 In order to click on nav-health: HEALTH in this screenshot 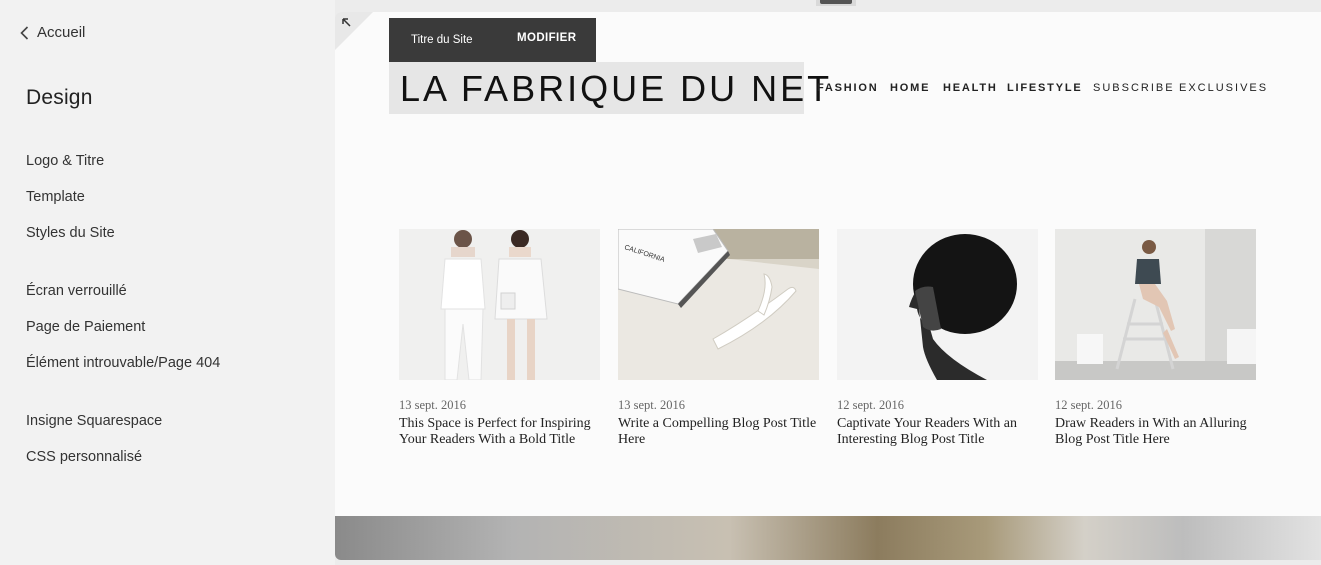, I will do `click(970, 88)`.